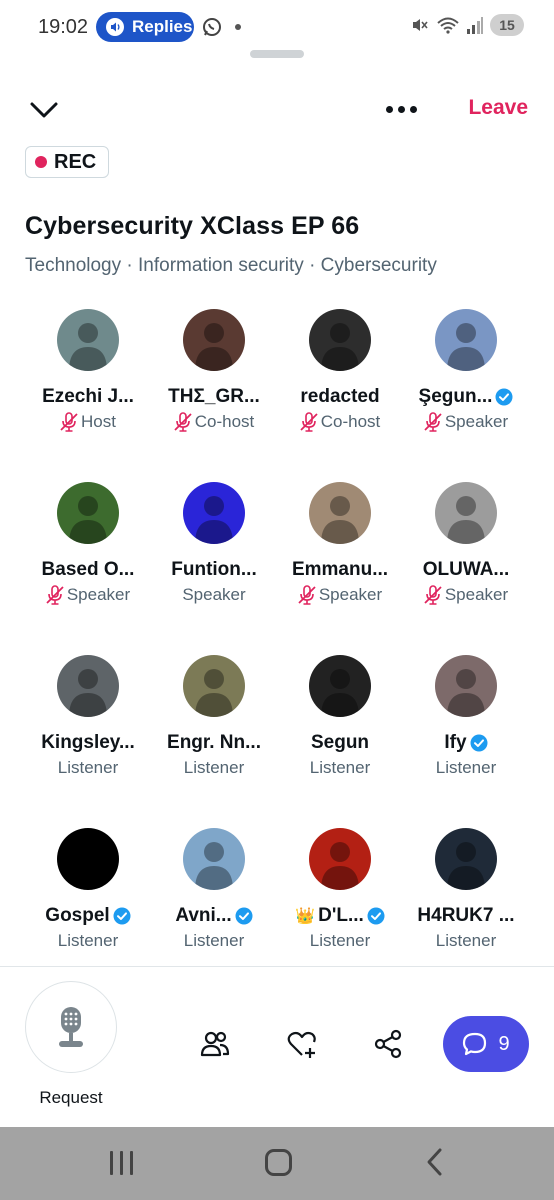 The height and width of the screenshot is (1200, 554). I want to click on home-button, so click(278, 1162).